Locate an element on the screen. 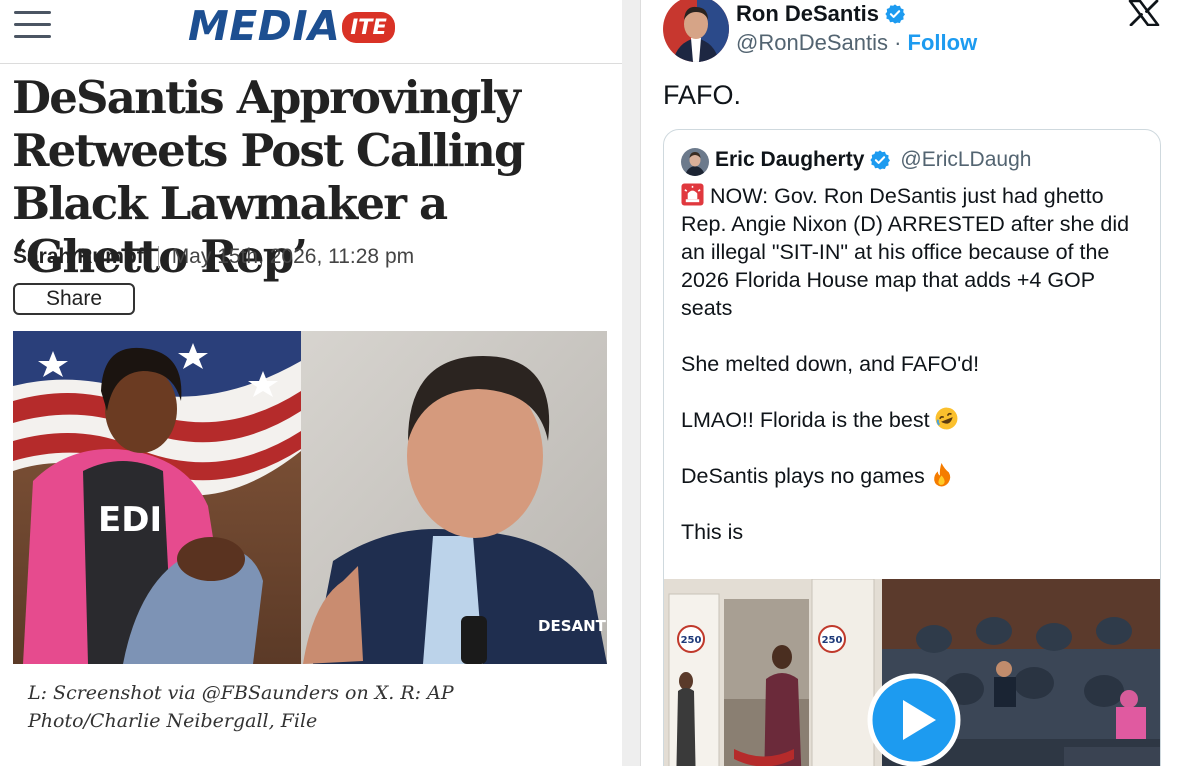 This screenshot has width=1200, height=766. byline: Sarah Rumpf May 15th, 2026, 11:28 pm is located at coordinates (213, 257).